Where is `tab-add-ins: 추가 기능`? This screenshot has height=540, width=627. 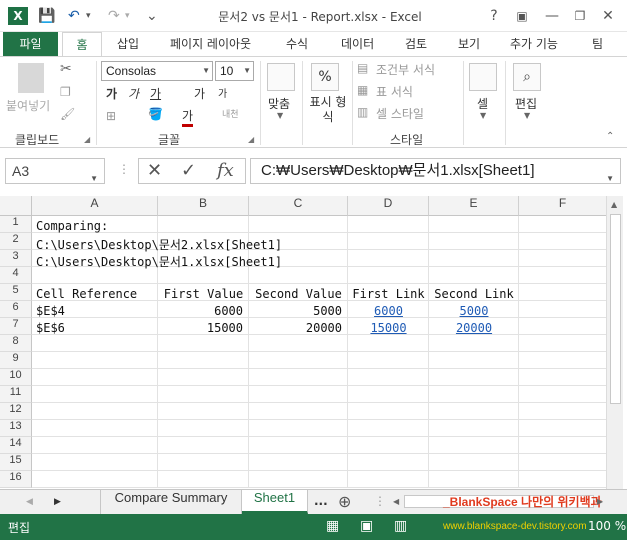
tab-add-ins: 추가 기능 is located at coordinates (534, 44).